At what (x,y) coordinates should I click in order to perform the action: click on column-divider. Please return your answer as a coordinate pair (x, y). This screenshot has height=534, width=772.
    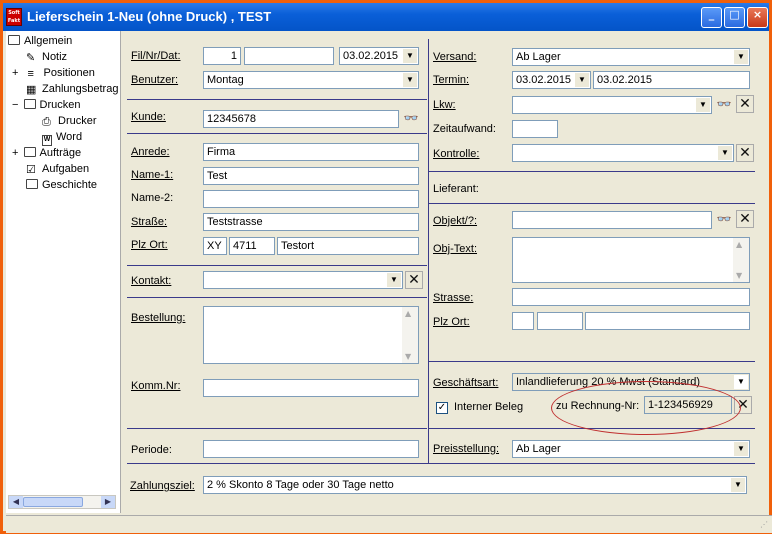
    Looking at the image, I should click on (428, 251).